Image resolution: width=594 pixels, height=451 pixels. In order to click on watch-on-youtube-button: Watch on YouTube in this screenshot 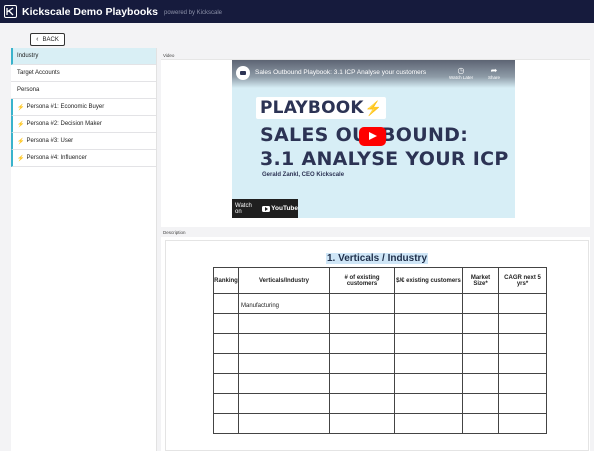, I will do `click(265, 208)`.